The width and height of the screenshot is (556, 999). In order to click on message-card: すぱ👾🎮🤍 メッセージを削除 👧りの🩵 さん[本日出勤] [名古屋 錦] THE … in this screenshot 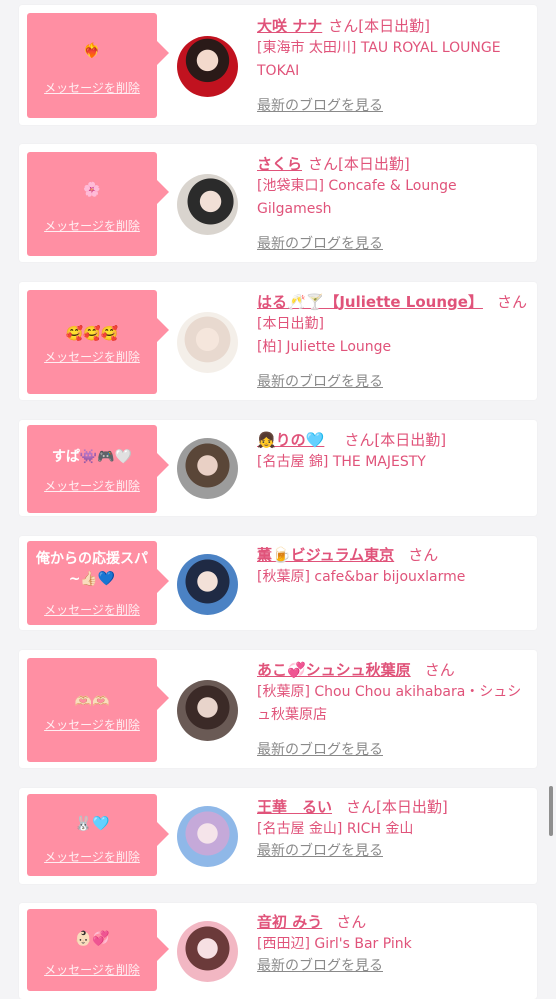, I will do `click(278, 468)`.